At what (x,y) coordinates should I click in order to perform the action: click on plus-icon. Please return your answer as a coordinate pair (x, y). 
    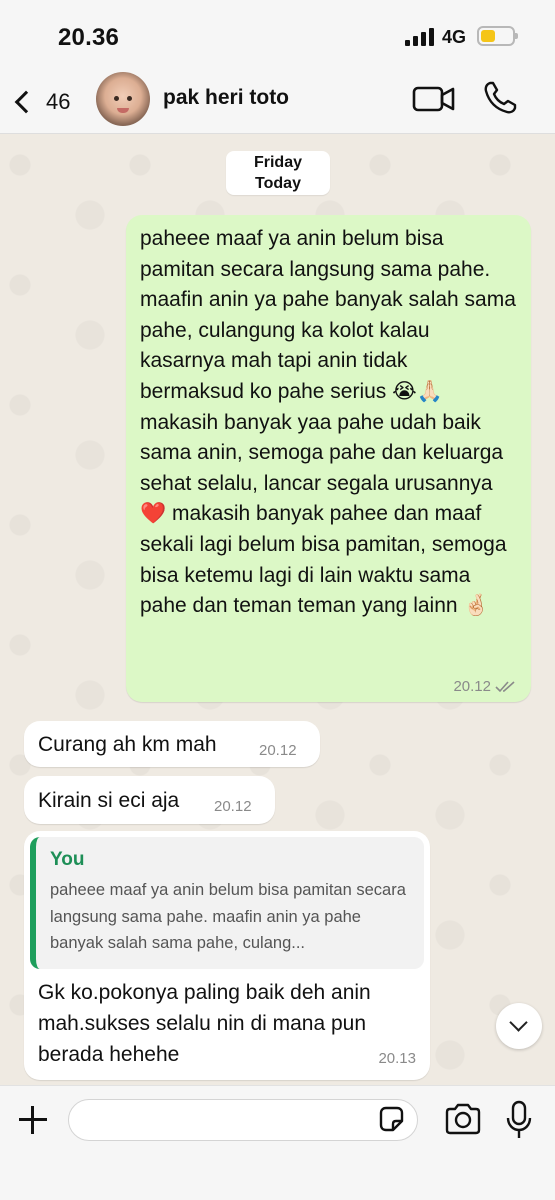
    Looking at the image, I should click on (33, 1120).